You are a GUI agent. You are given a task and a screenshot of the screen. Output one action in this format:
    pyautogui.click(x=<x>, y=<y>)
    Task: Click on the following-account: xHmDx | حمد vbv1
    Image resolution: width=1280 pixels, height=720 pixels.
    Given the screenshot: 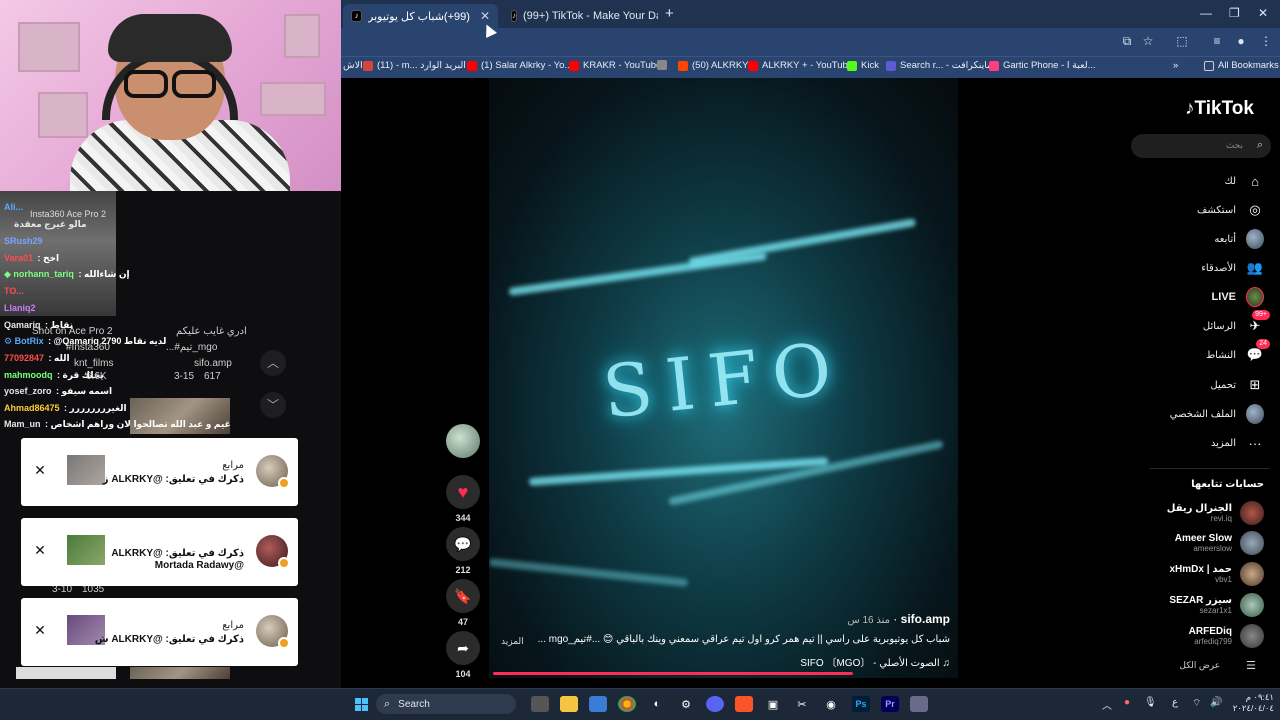 What is the action you would take?
    pyautogui.click(x=1217, y=574)
    